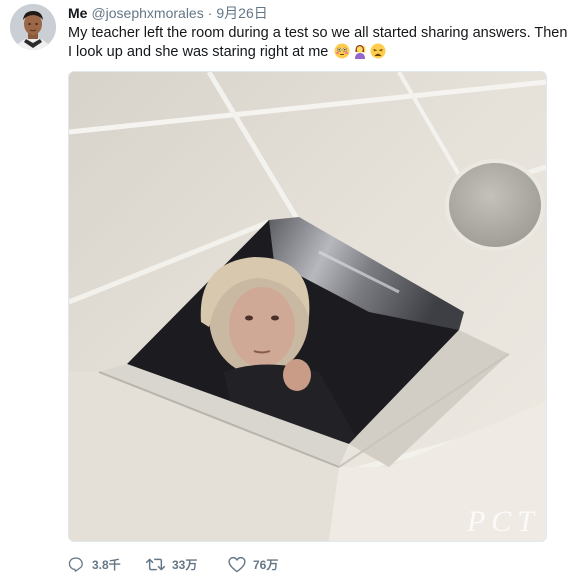 Image resolution: width=579 pixels, height=576 pixels. Describe the element at coordinates (76, 564) in the screenshot. I see `reply-icon` at that location.